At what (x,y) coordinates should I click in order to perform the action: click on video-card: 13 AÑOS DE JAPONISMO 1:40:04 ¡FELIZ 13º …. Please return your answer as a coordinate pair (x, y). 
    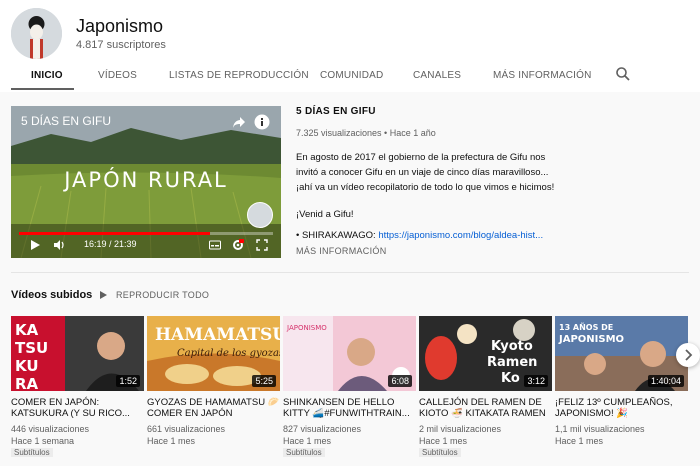
    Looking at the image, I should click on (621, 391).